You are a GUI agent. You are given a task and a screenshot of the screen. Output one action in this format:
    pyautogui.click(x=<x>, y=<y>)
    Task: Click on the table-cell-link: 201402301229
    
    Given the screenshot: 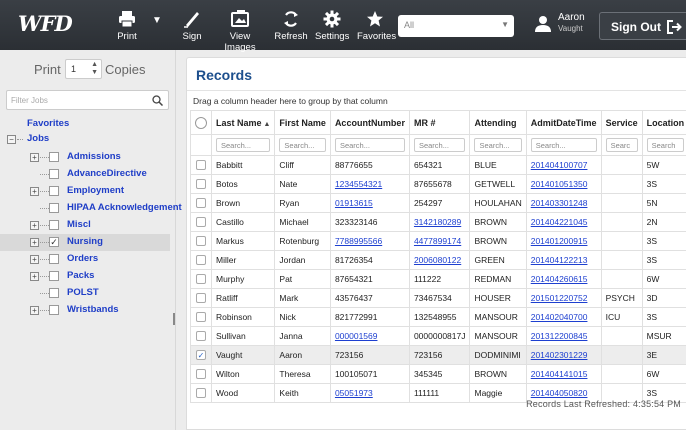 What is the action you would take?
    pyautogui.click(x=563, y=355)
    